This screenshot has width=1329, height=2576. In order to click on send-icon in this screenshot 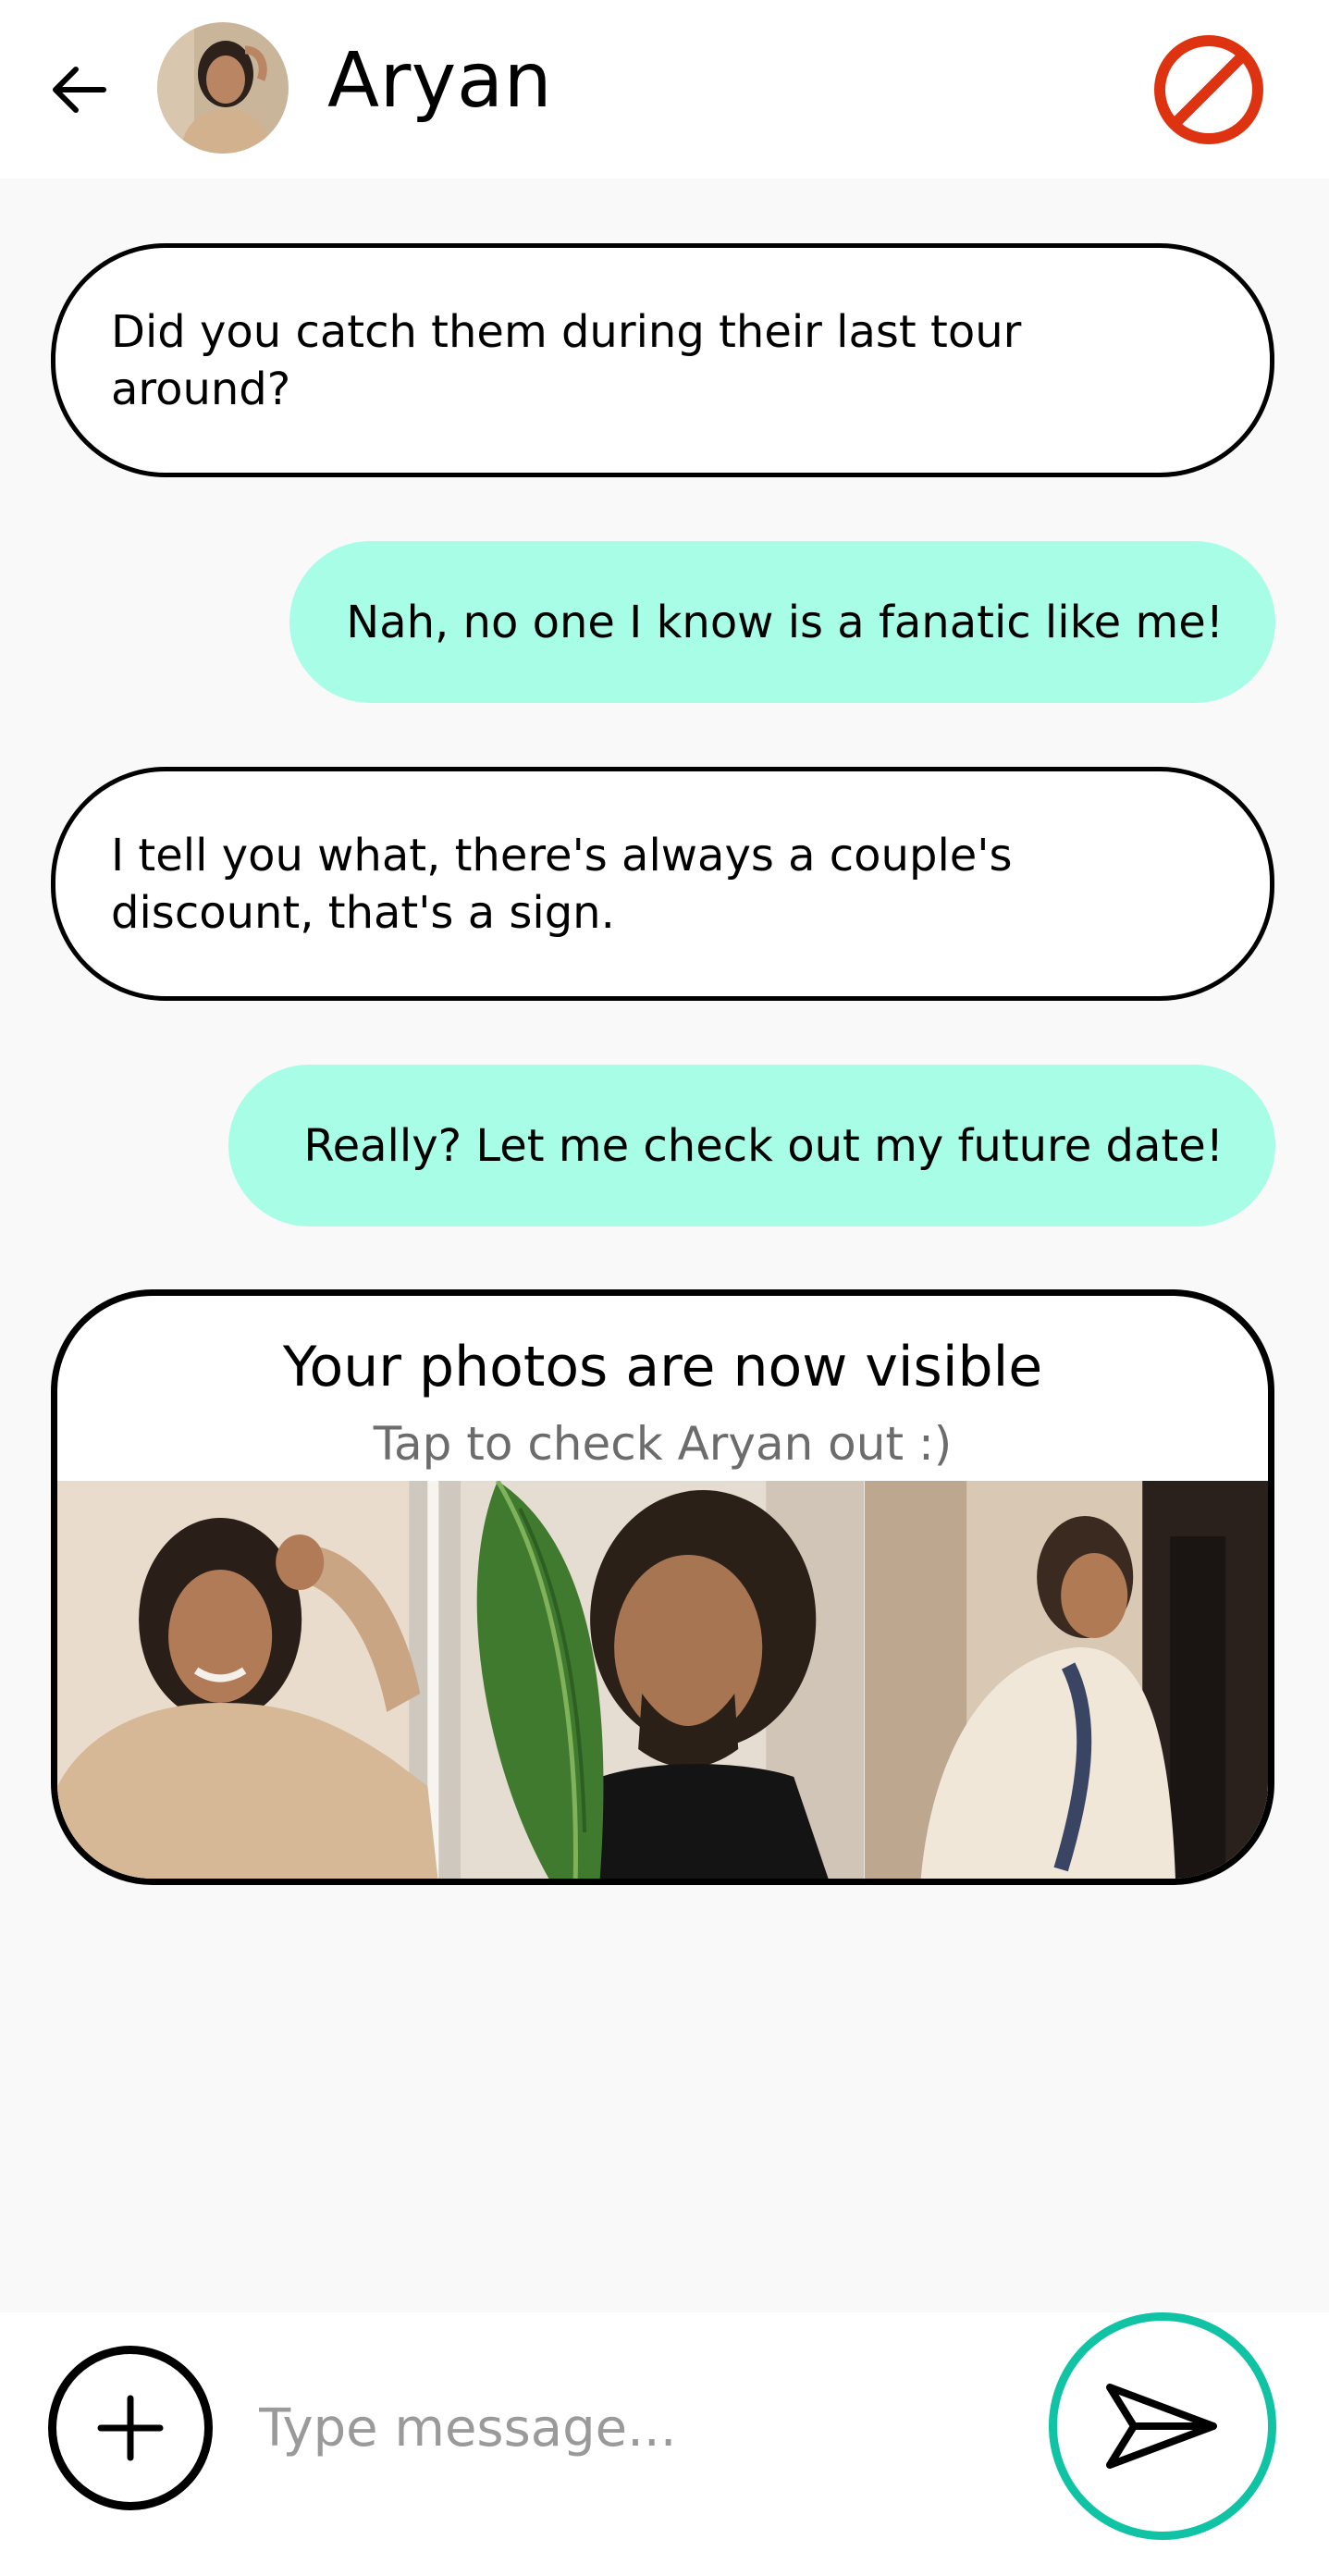, I will do `click(1161, 2426)`.